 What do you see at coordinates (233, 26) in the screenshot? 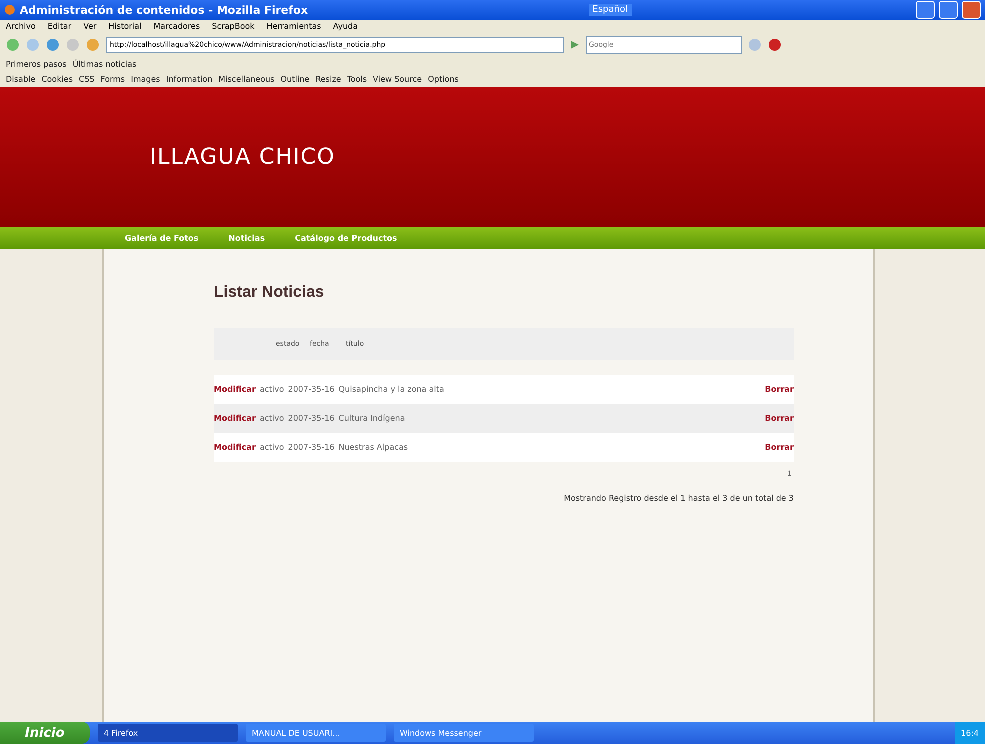
I see `menu-item: ScrapBook` at bounding box center [233, 26].